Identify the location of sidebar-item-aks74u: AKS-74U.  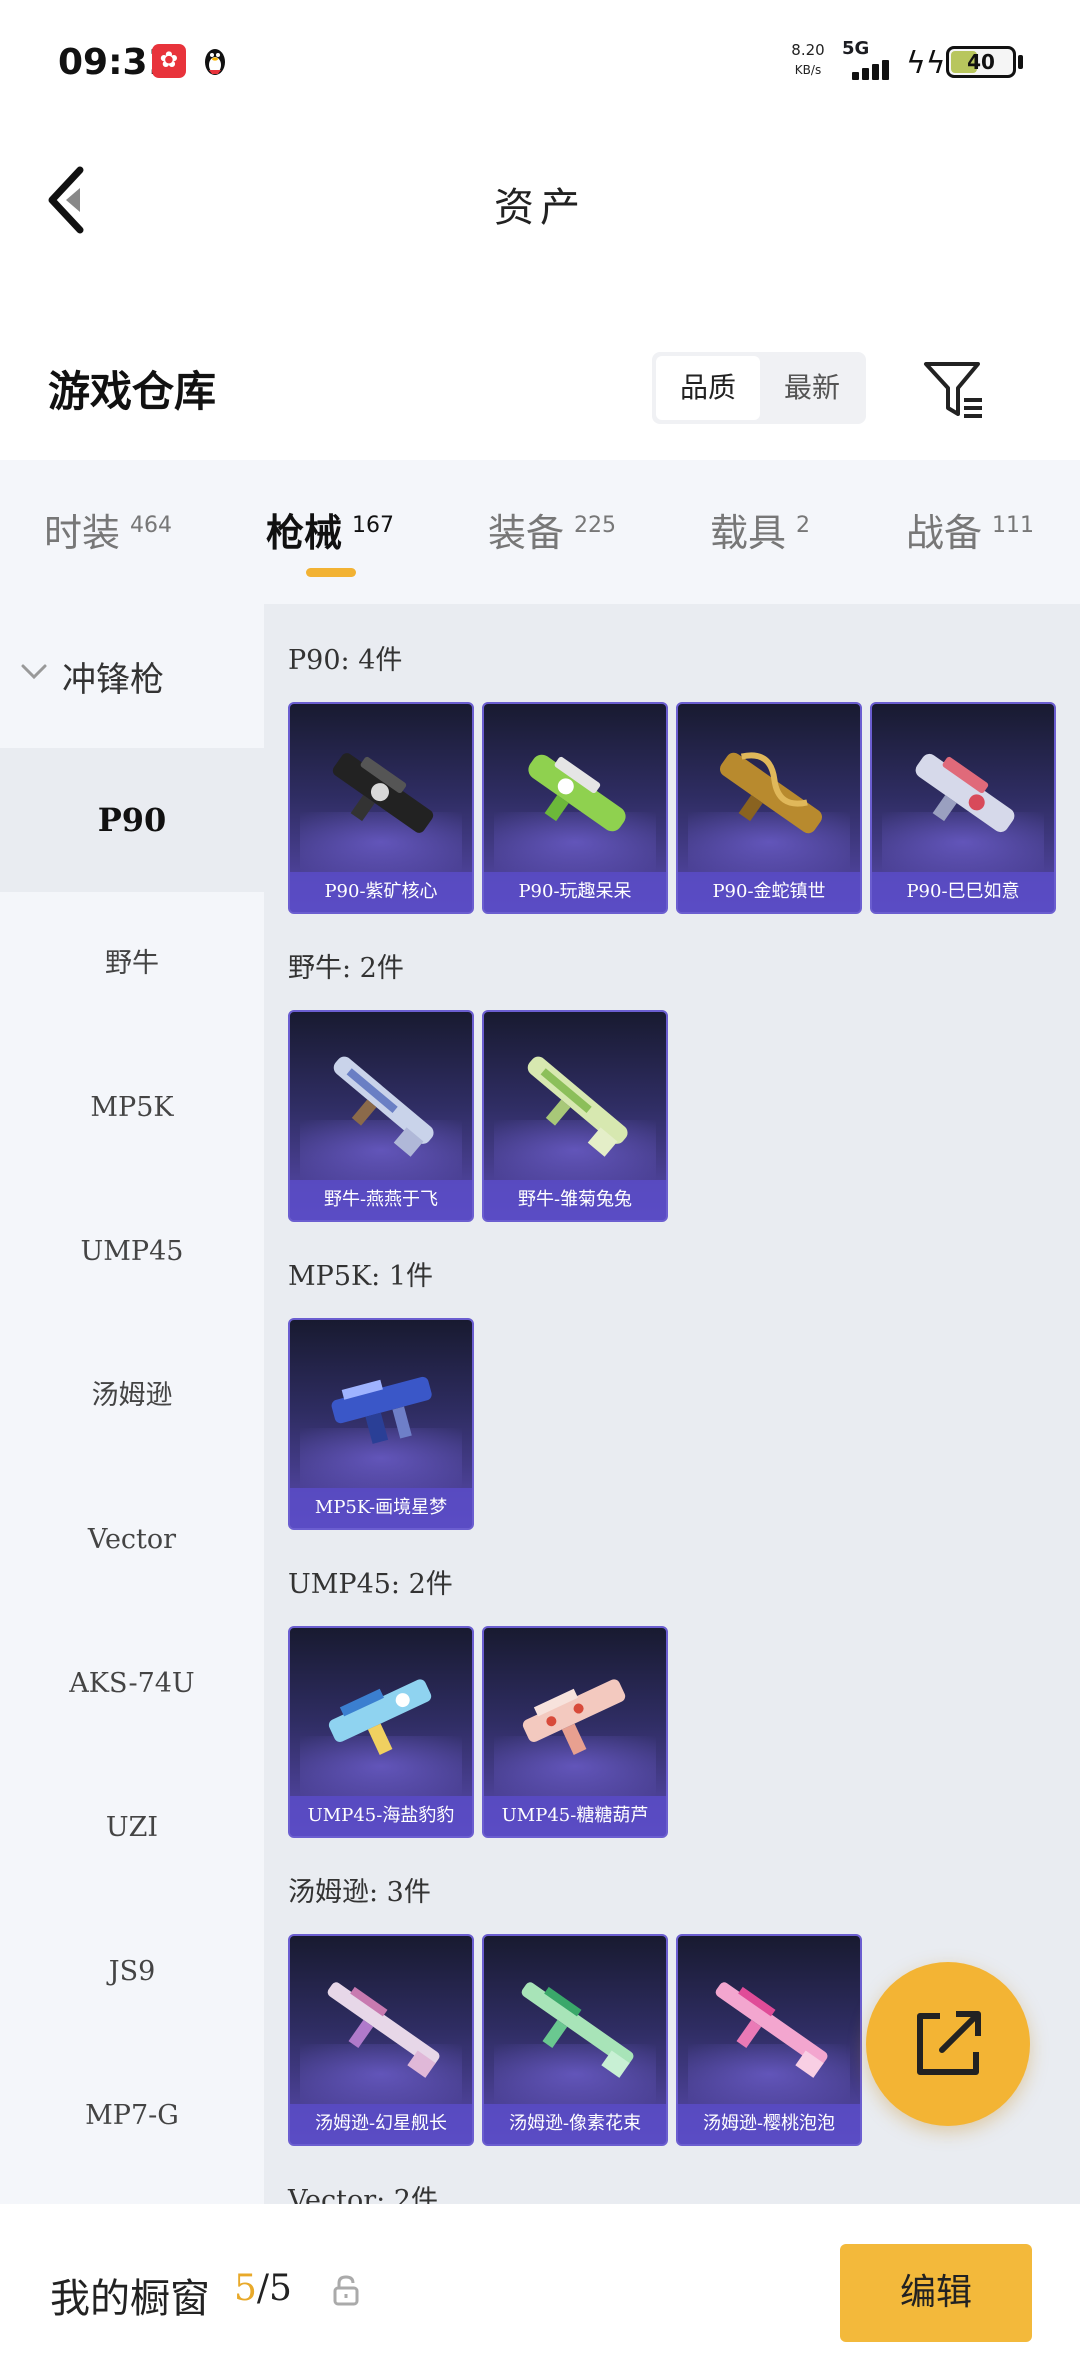
(132, 1684).